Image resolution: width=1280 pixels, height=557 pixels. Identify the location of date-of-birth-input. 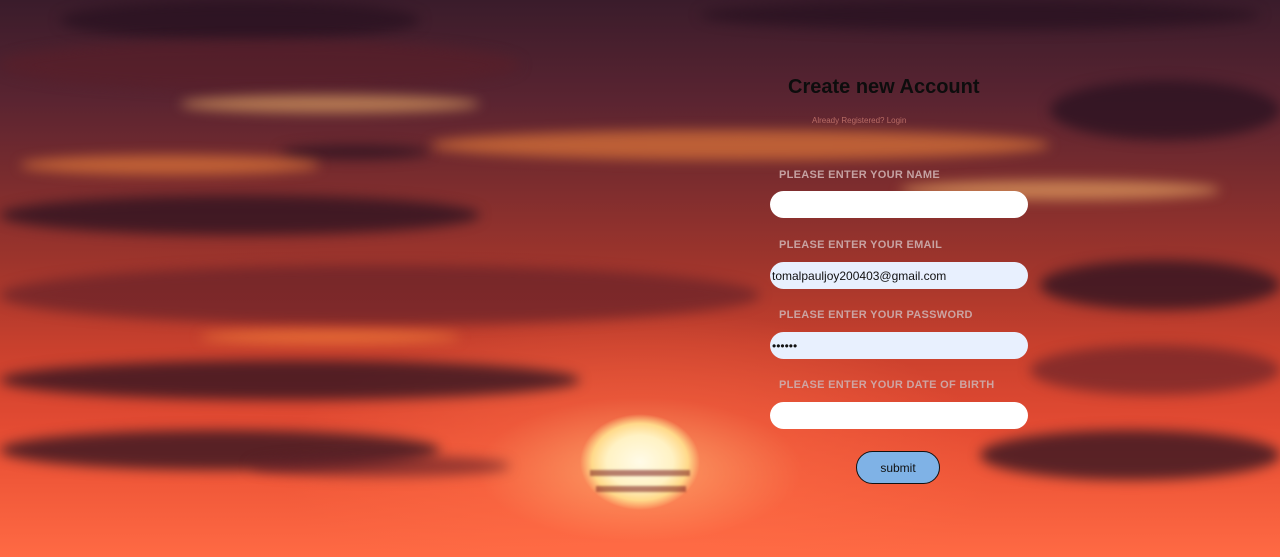
(899, 415).